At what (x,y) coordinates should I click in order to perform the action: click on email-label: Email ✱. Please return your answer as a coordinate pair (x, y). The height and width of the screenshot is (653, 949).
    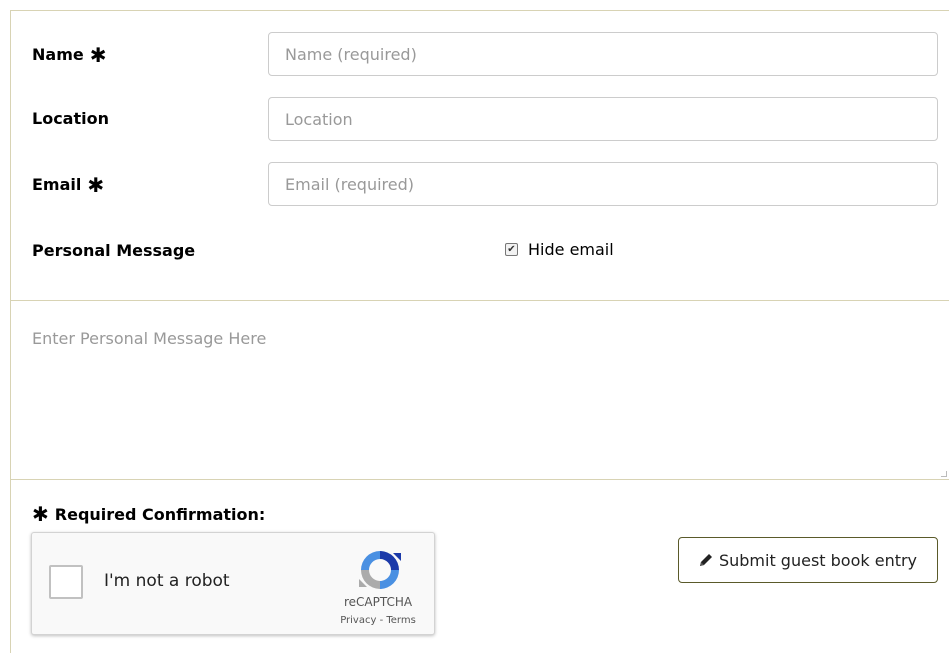
    Looking at the image, I should click on (68, 185).